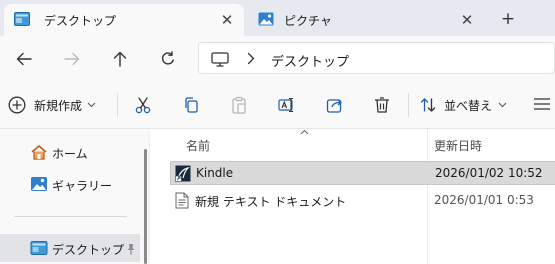  I want to click on home-icon, so click(39, 152).